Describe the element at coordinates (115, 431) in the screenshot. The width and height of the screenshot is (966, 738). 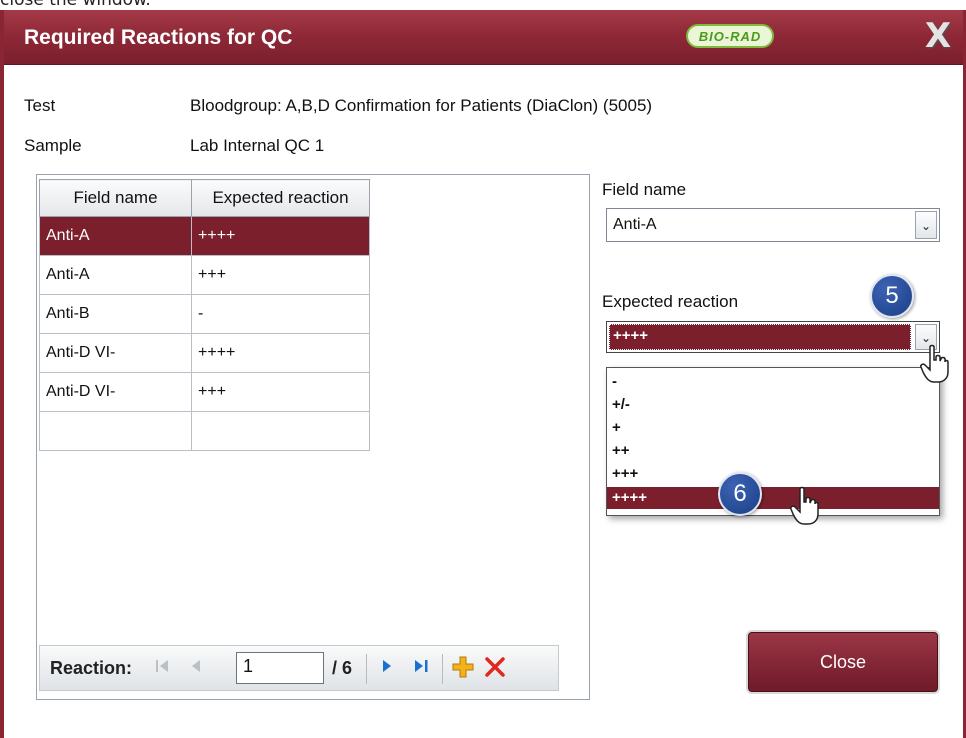
I see `cell-field-name` at that location.